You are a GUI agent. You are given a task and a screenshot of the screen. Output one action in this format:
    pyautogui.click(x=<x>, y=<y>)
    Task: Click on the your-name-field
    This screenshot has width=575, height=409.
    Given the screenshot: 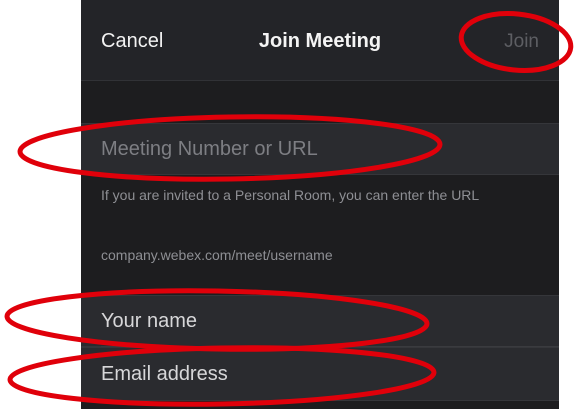 What is the action you would take?
    pyautogui.click(x=320, y=321)
    